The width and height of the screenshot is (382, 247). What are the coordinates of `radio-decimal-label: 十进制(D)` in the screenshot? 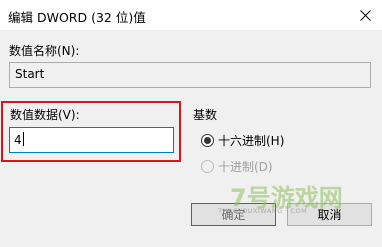 It's located at (245, 167).